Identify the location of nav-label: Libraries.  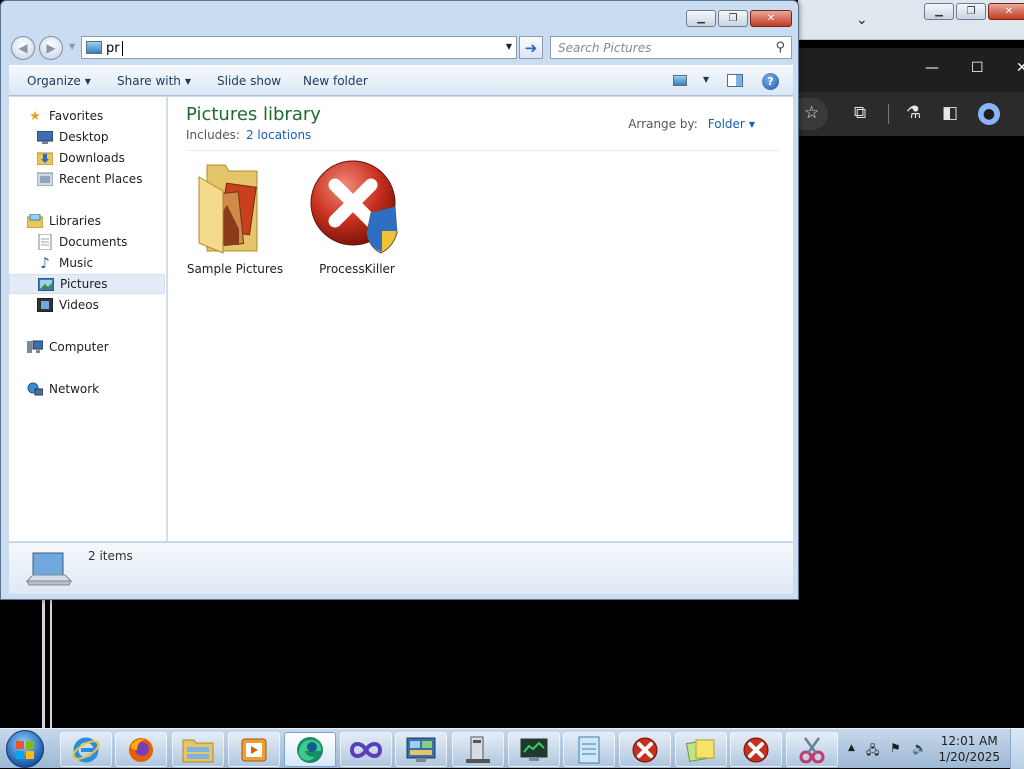
(75, 221).